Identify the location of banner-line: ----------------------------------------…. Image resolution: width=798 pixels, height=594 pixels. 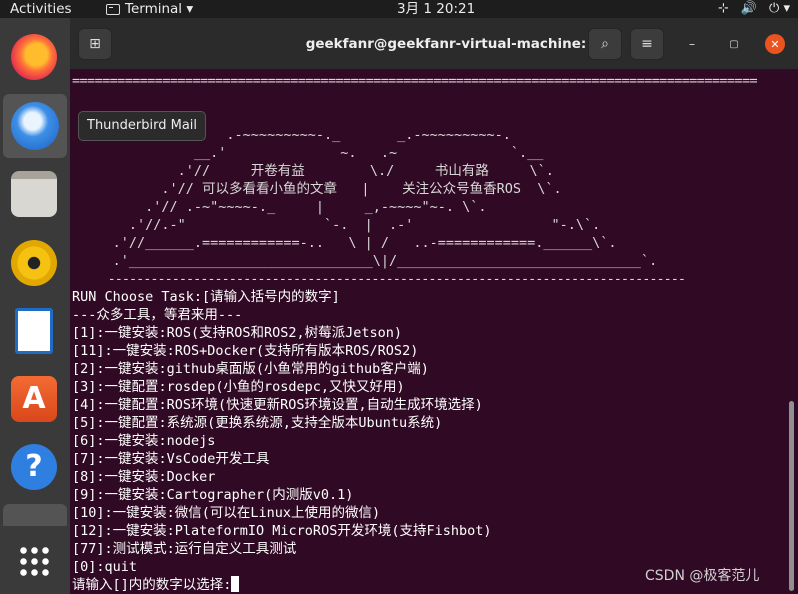
(379, 279).